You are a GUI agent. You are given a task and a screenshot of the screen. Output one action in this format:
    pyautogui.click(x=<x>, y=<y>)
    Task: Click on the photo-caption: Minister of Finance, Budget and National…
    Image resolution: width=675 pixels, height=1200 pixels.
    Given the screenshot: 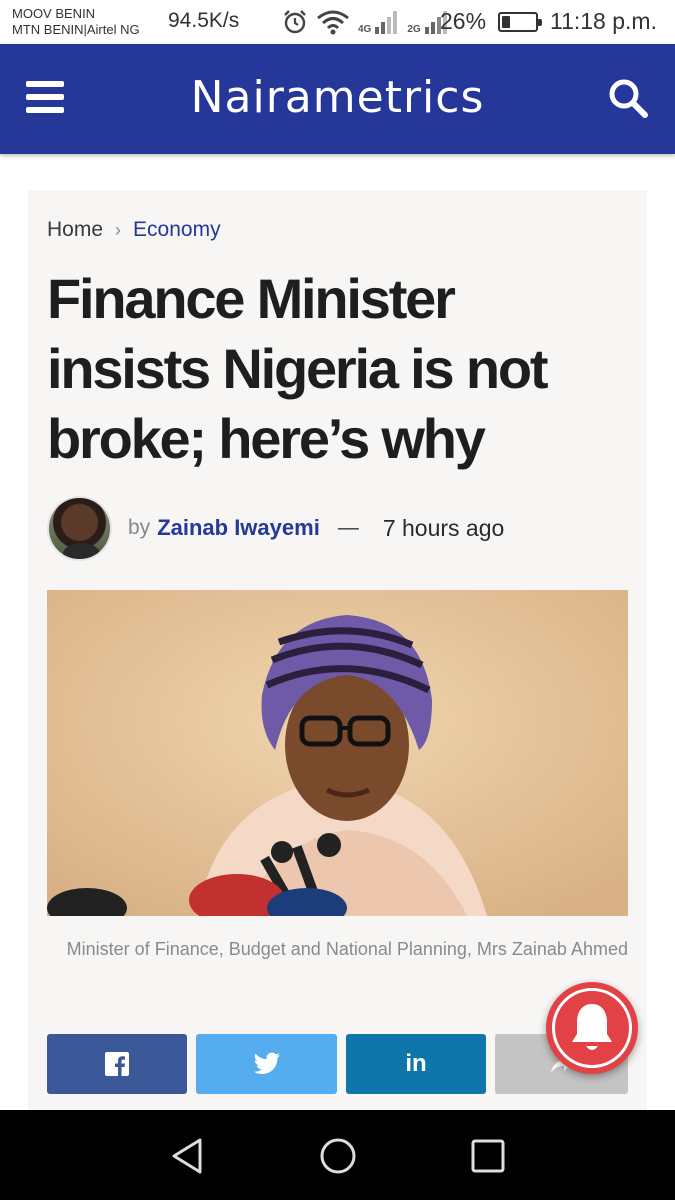 What is the action you would take?
    pyautogui.click(x=347, y=949)
    